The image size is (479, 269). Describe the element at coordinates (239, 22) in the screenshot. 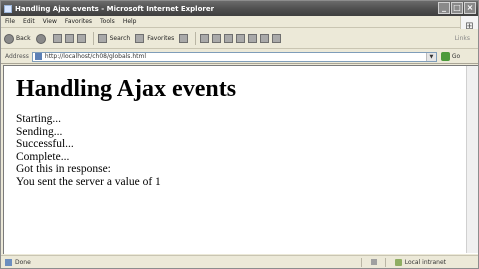

I see `menu-bar: File Edit View Favorites Tools Help` at that location.